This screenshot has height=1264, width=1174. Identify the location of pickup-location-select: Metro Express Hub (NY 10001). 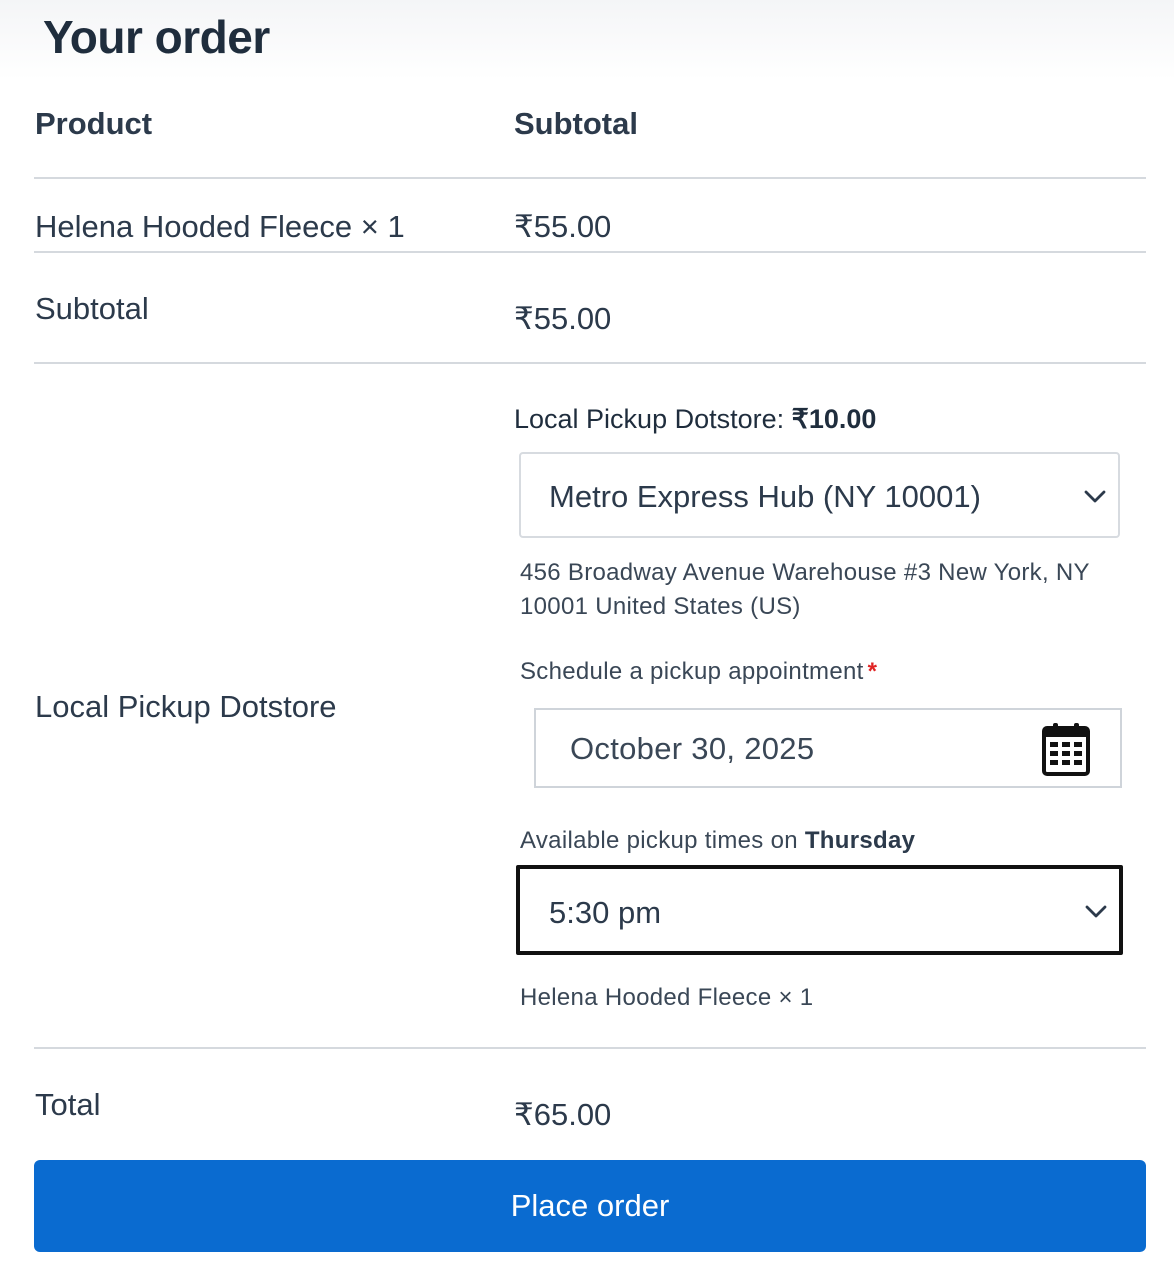
(819, 495).